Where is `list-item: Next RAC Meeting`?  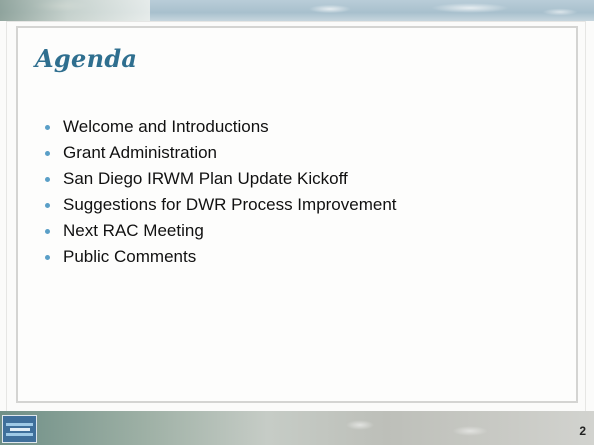
list-item: Next RAC Meeting is located at coordinates (220, 231).